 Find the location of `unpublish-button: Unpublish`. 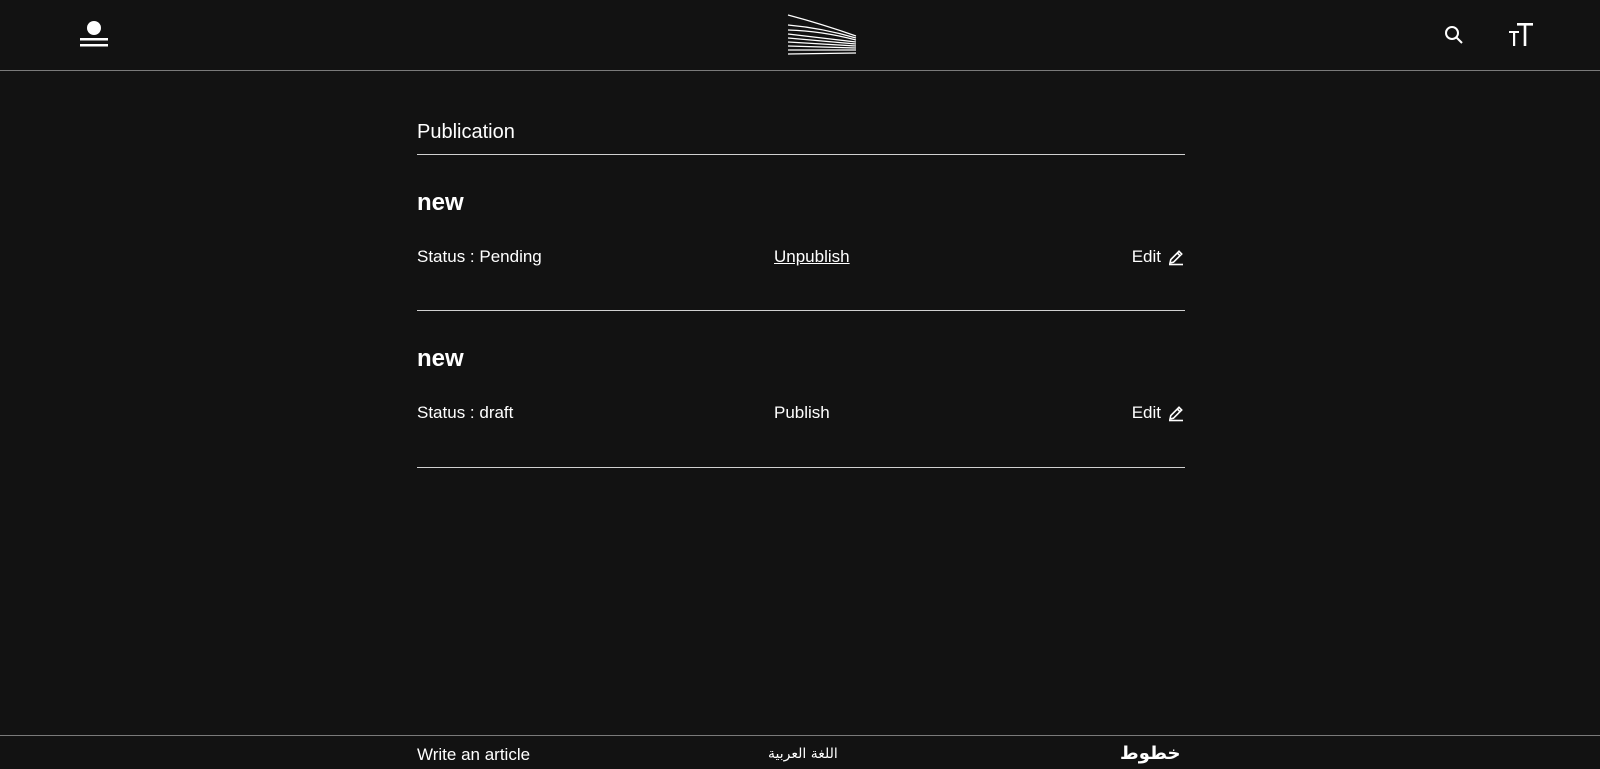

unpublish-button: Unpublish is located at coordinates (812, 257).